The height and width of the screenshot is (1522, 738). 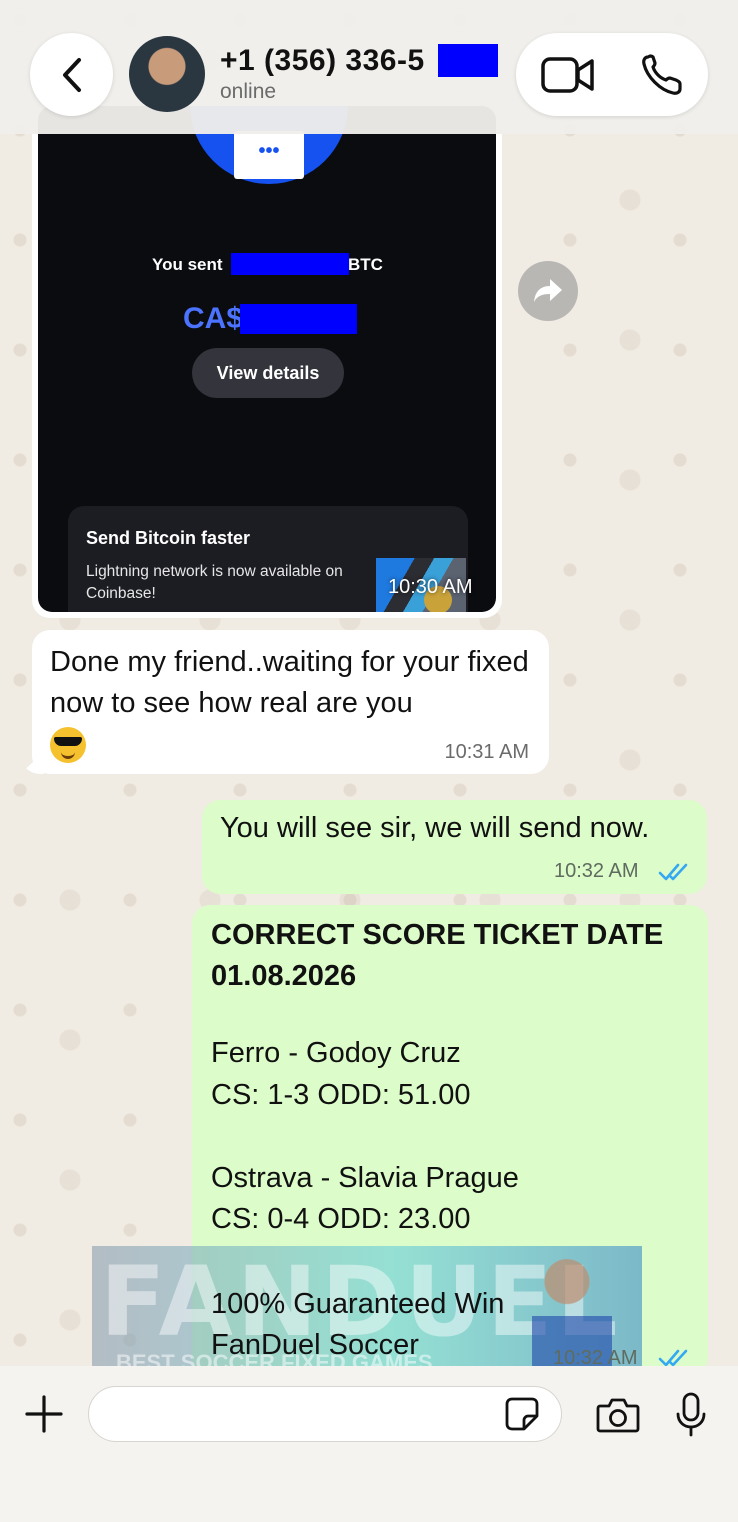 I want to click on back-button, so click(x=71, y=74).